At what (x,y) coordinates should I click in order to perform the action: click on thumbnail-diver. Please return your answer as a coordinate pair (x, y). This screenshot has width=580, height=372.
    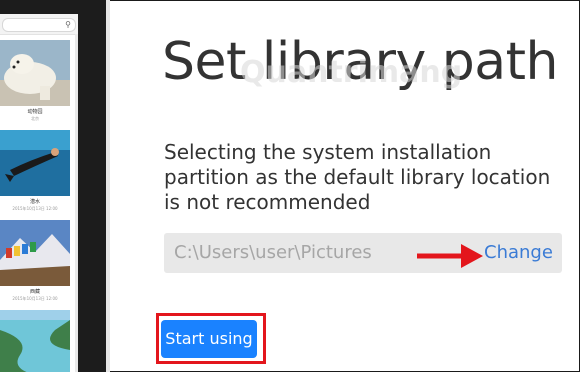
    Looking at the image, I should click on (35, 163).